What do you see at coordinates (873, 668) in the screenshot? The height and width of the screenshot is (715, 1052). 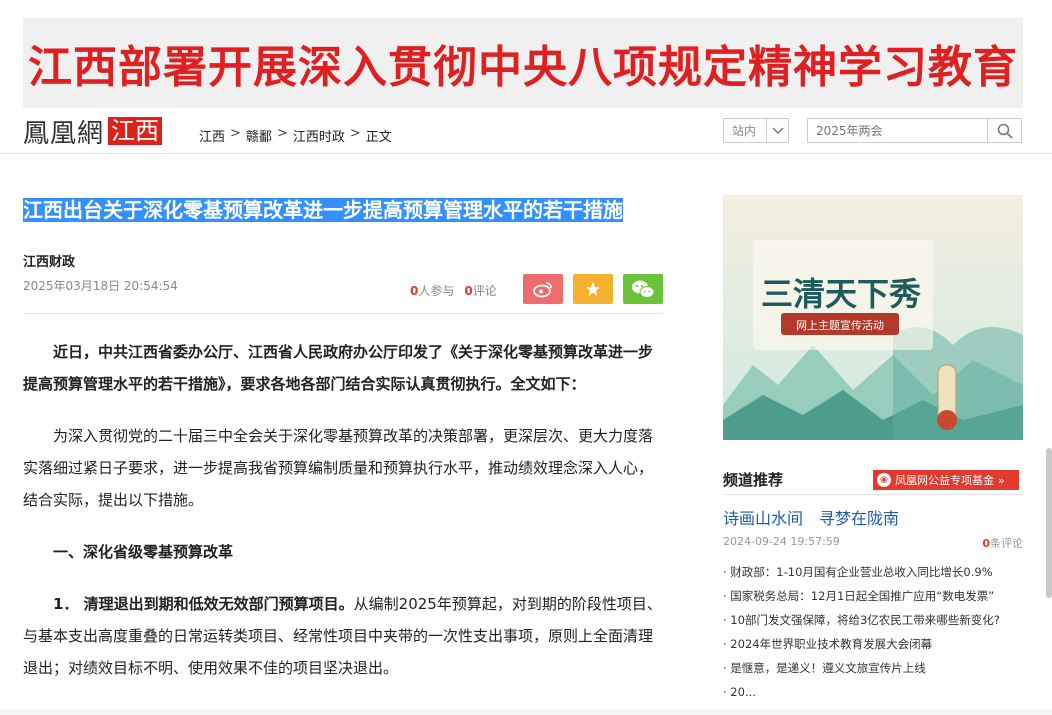 I see `news-item: · 是惬意，是递义！遵义文旅宣传片上线` at bounding box center [873, 668].